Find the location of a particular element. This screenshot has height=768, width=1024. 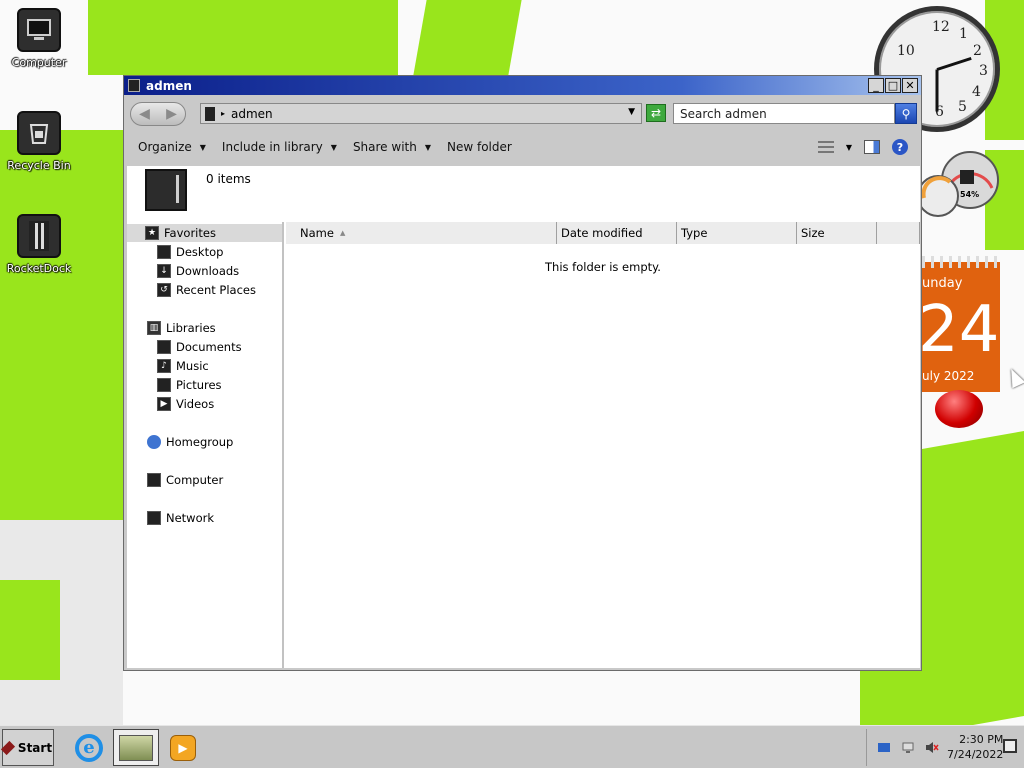

libraries-icon: ▥ is located at coordinates (154, 328).